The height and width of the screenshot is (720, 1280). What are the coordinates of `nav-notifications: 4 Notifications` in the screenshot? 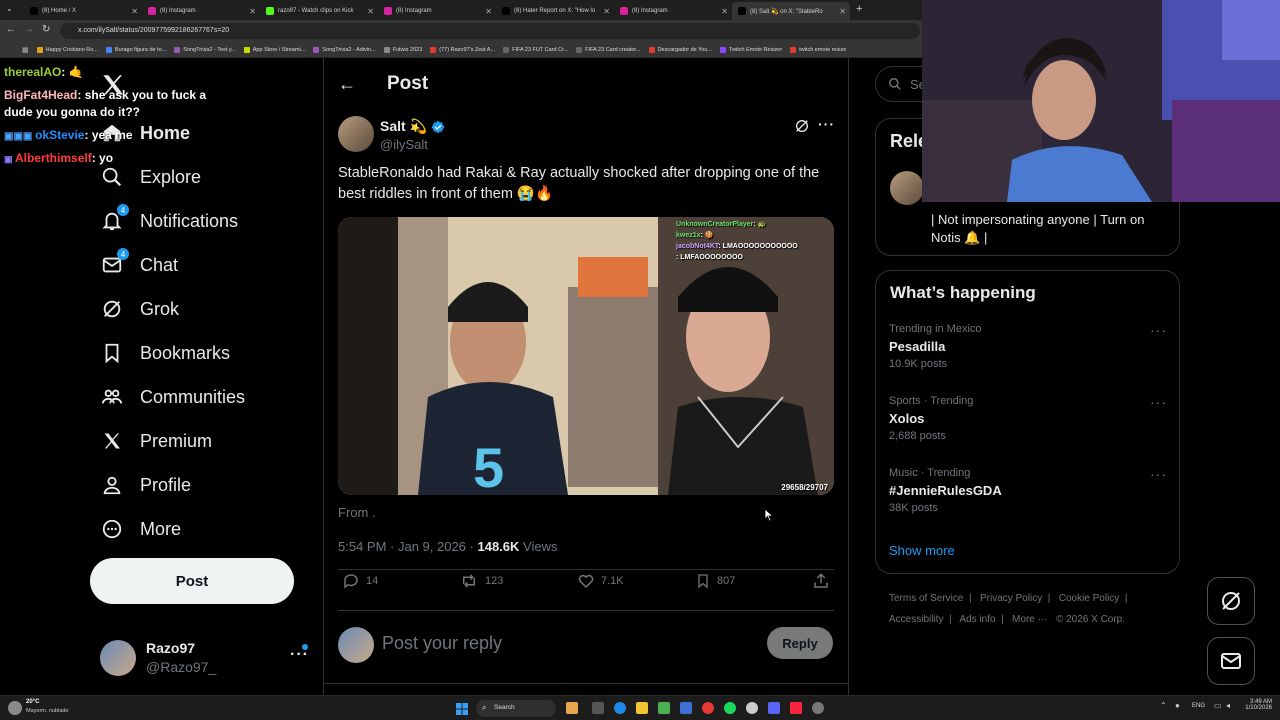 It's located at (169, 221).